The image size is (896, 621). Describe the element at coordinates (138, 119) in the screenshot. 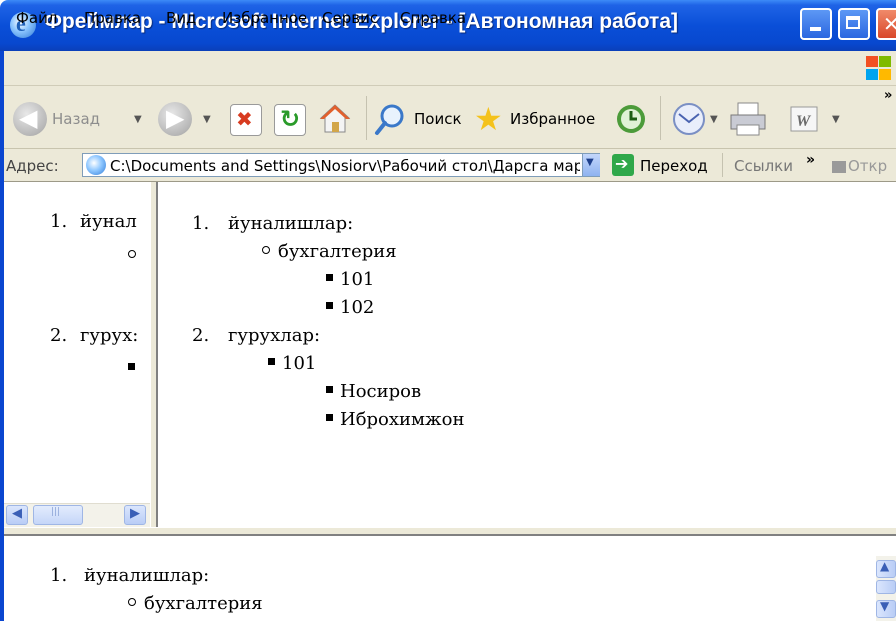

I see `back-dropdown-icon: ▼` at that location.